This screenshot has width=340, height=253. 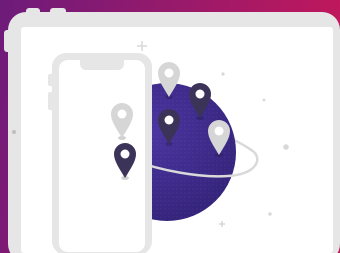 I want to click on tablet-home-sensor, so click(x=14, y=132).